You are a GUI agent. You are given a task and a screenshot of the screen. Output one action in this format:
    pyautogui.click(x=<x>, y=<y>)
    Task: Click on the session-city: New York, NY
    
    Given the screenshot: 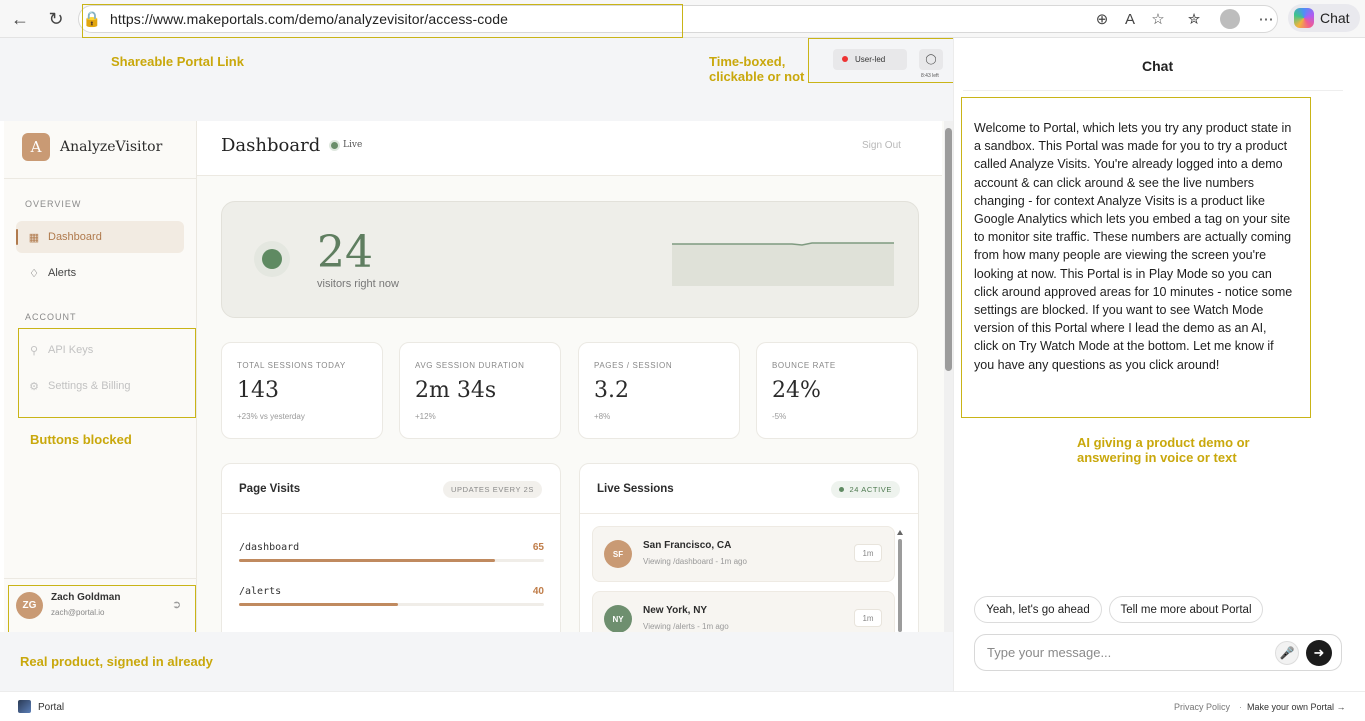 What is the action you would take?
    pyautogui.click(x=675, y=610)
    